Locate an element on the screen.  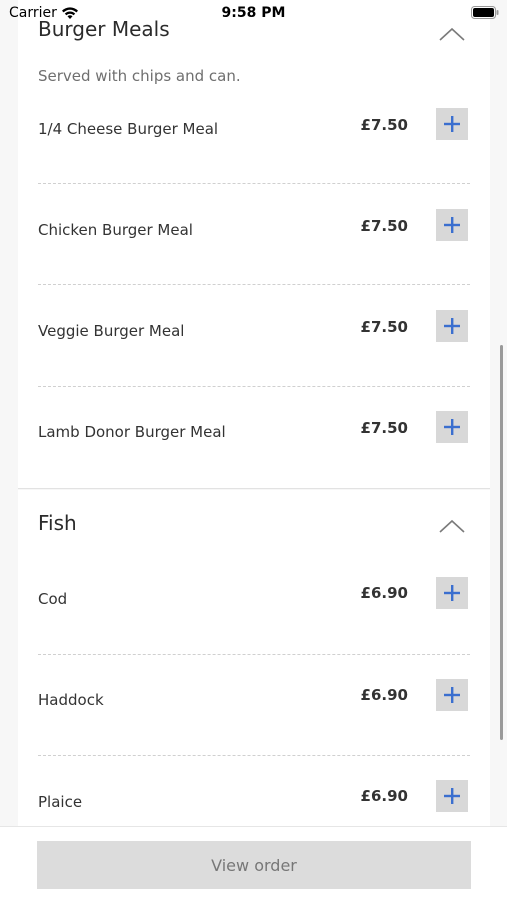
item-name: Veggie Burger Meal is located at coordinates (111, 331).